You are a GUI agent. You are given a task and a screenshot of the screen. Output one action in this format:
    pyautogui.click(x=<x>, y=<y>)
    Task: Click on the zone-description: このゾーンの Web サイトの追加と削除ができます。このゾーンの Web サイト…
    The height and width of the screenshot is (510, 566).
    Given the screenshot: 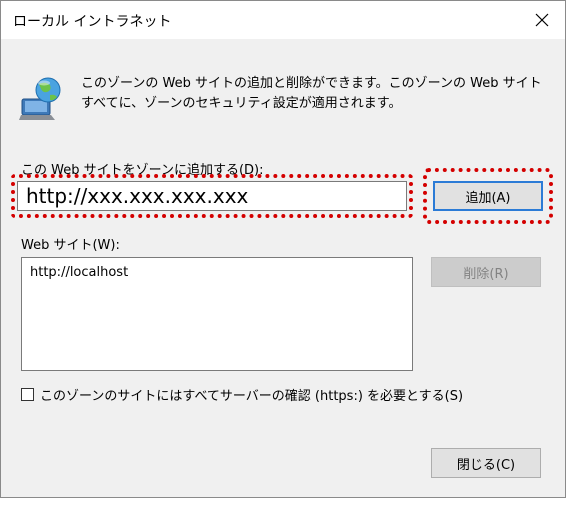 What is the action you would take?
    pyautogui.click(x=311, y=93)
    